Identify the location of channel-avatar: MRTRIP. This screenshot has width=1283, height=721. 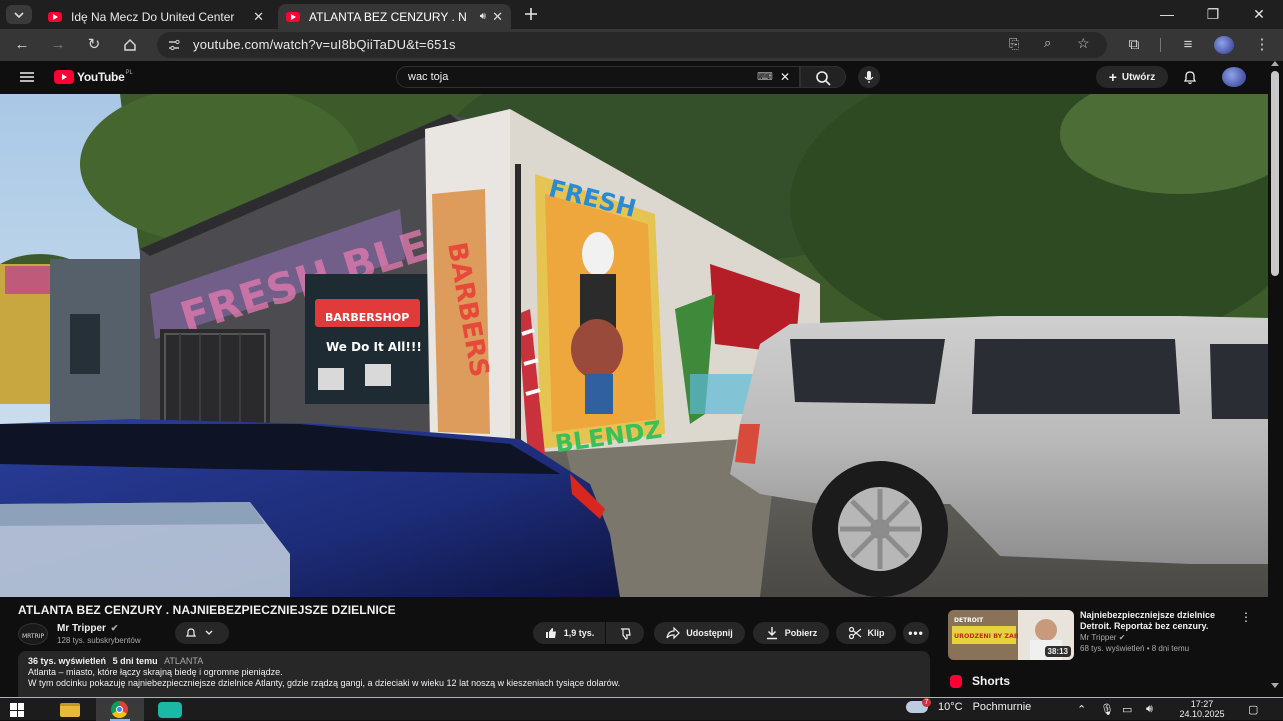
(33, 634).